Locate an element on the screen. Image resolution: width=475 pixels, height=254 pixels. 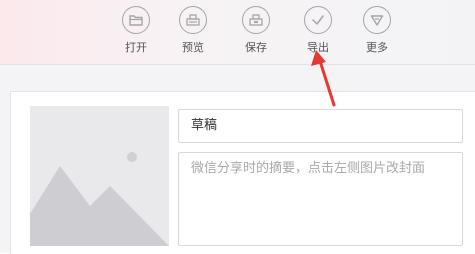
preview-button: 预览 is located at coordinates (193, 34).